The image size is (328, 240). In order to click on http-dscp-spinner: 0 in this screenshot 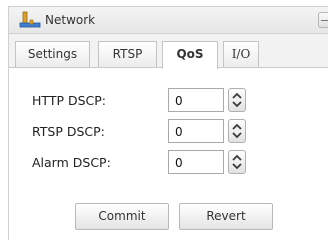, I will do `click(210, 100)`.